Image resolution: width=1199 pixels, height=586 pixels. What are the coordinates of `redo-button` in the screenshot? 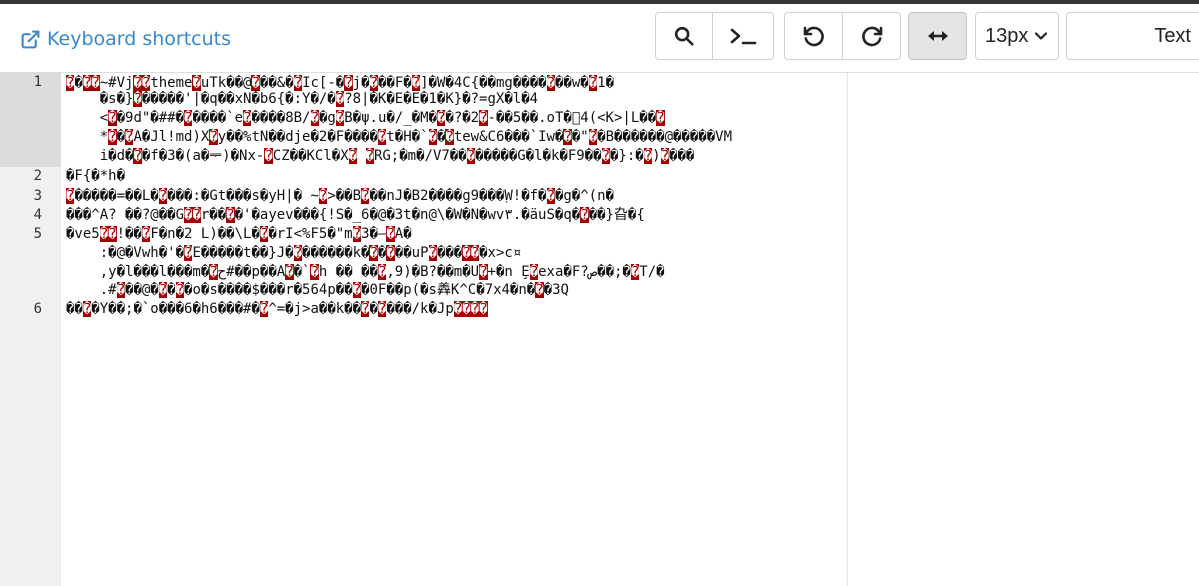 It's located at (871, 36).